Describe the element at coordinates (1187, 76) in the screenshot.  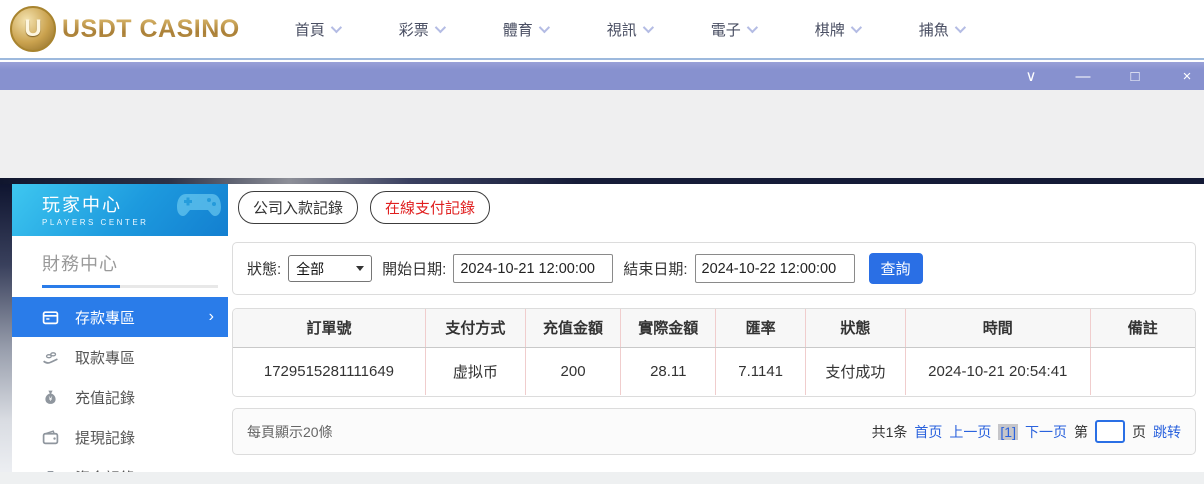
I see `window-close-icon: ×` at that location.